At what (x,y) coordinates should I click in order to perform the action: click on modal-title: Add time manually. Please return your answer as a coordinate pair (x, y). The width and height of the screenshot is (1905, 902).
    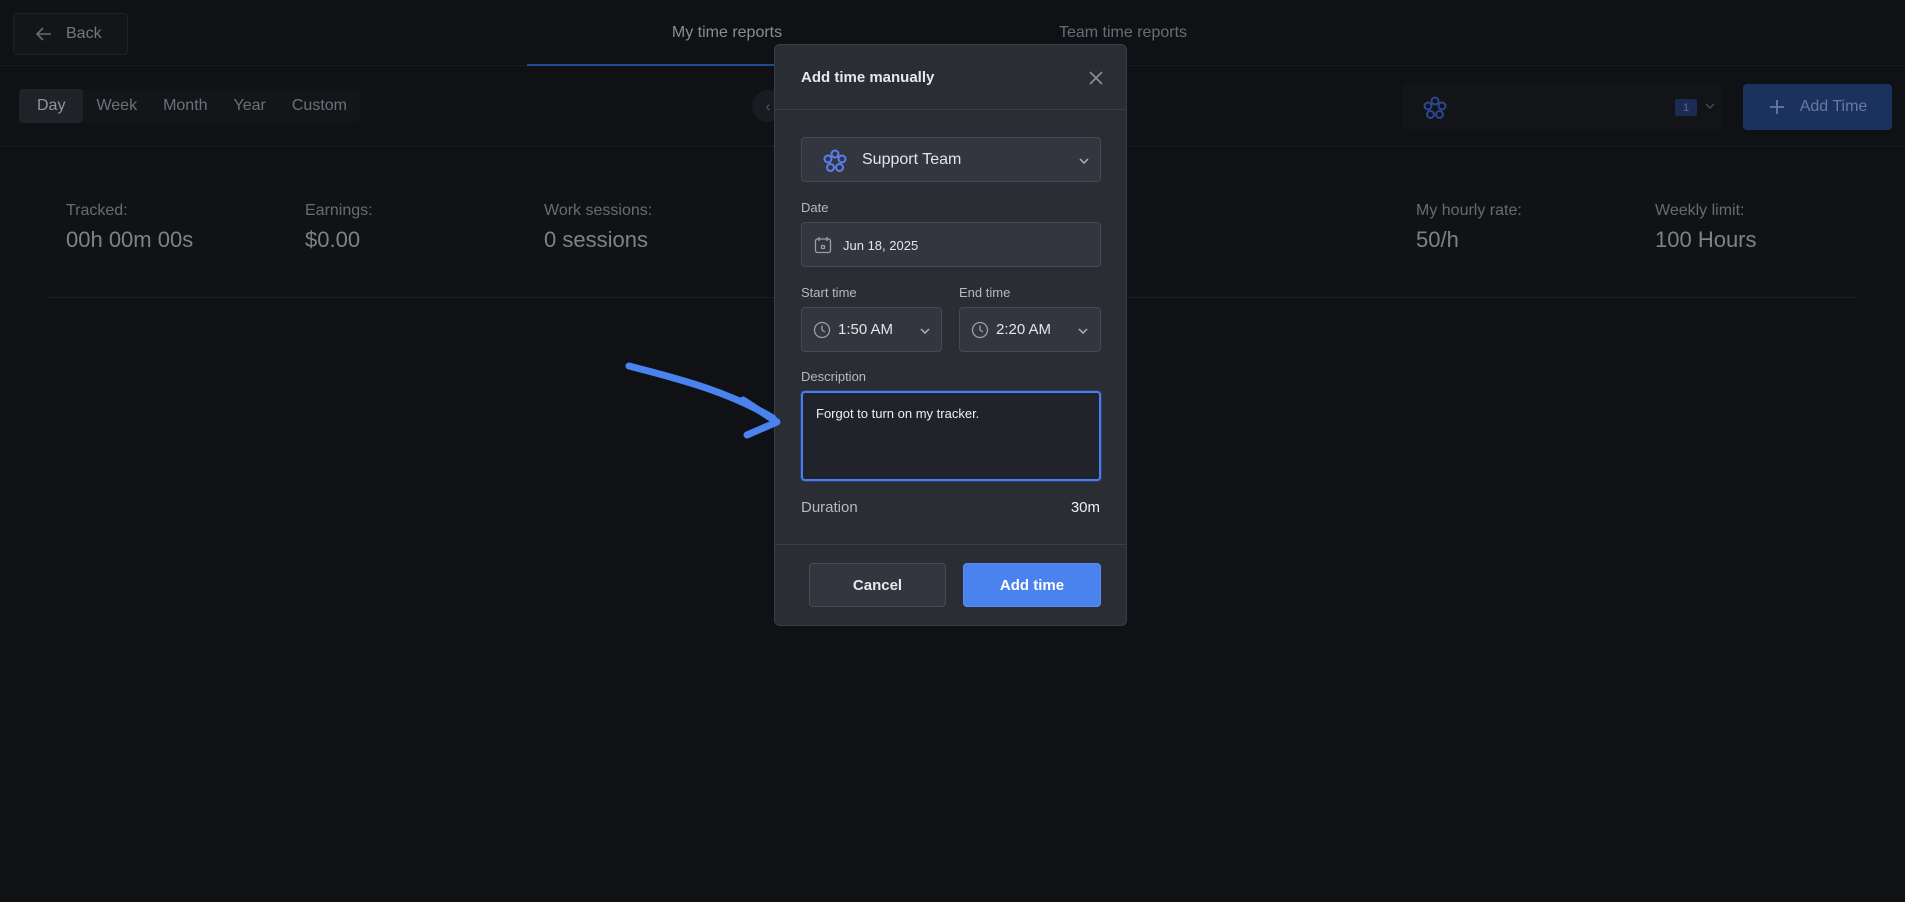
    Looking at the image, I should click on (868, 77).